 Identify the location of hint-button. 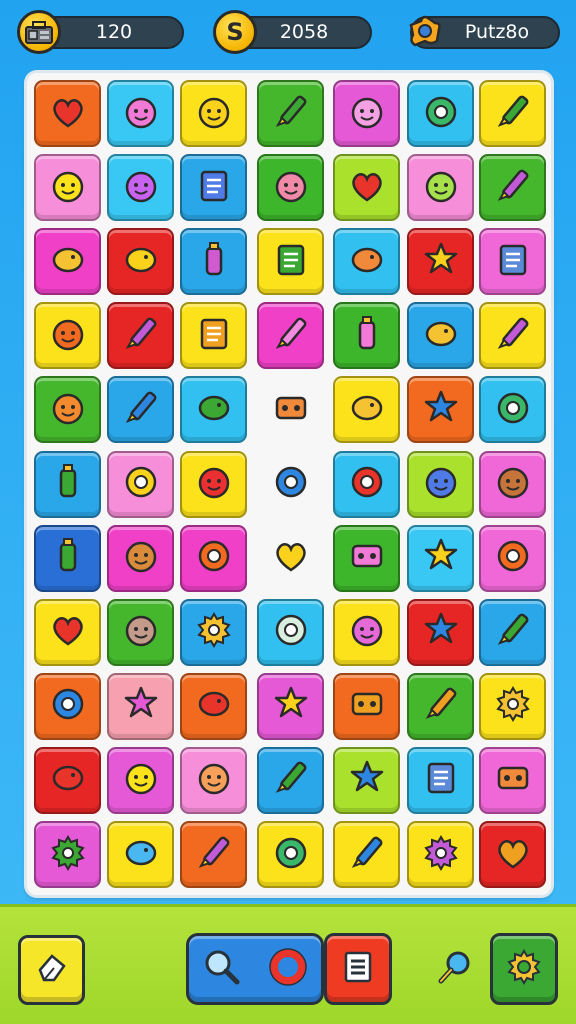
(456, 969).